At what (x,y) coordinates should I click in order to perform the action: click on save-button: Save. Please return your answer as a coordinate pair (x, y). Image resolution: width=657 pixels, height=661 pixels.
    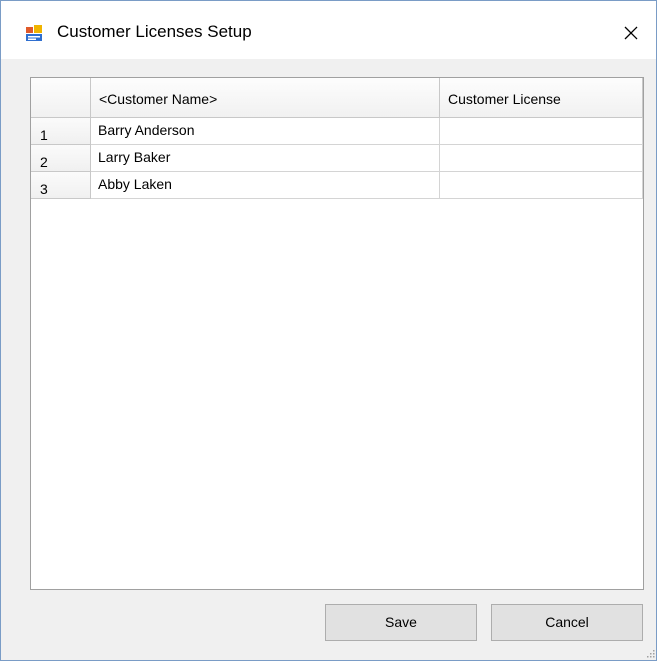
    Looking at the image, I should click on (401, 622).